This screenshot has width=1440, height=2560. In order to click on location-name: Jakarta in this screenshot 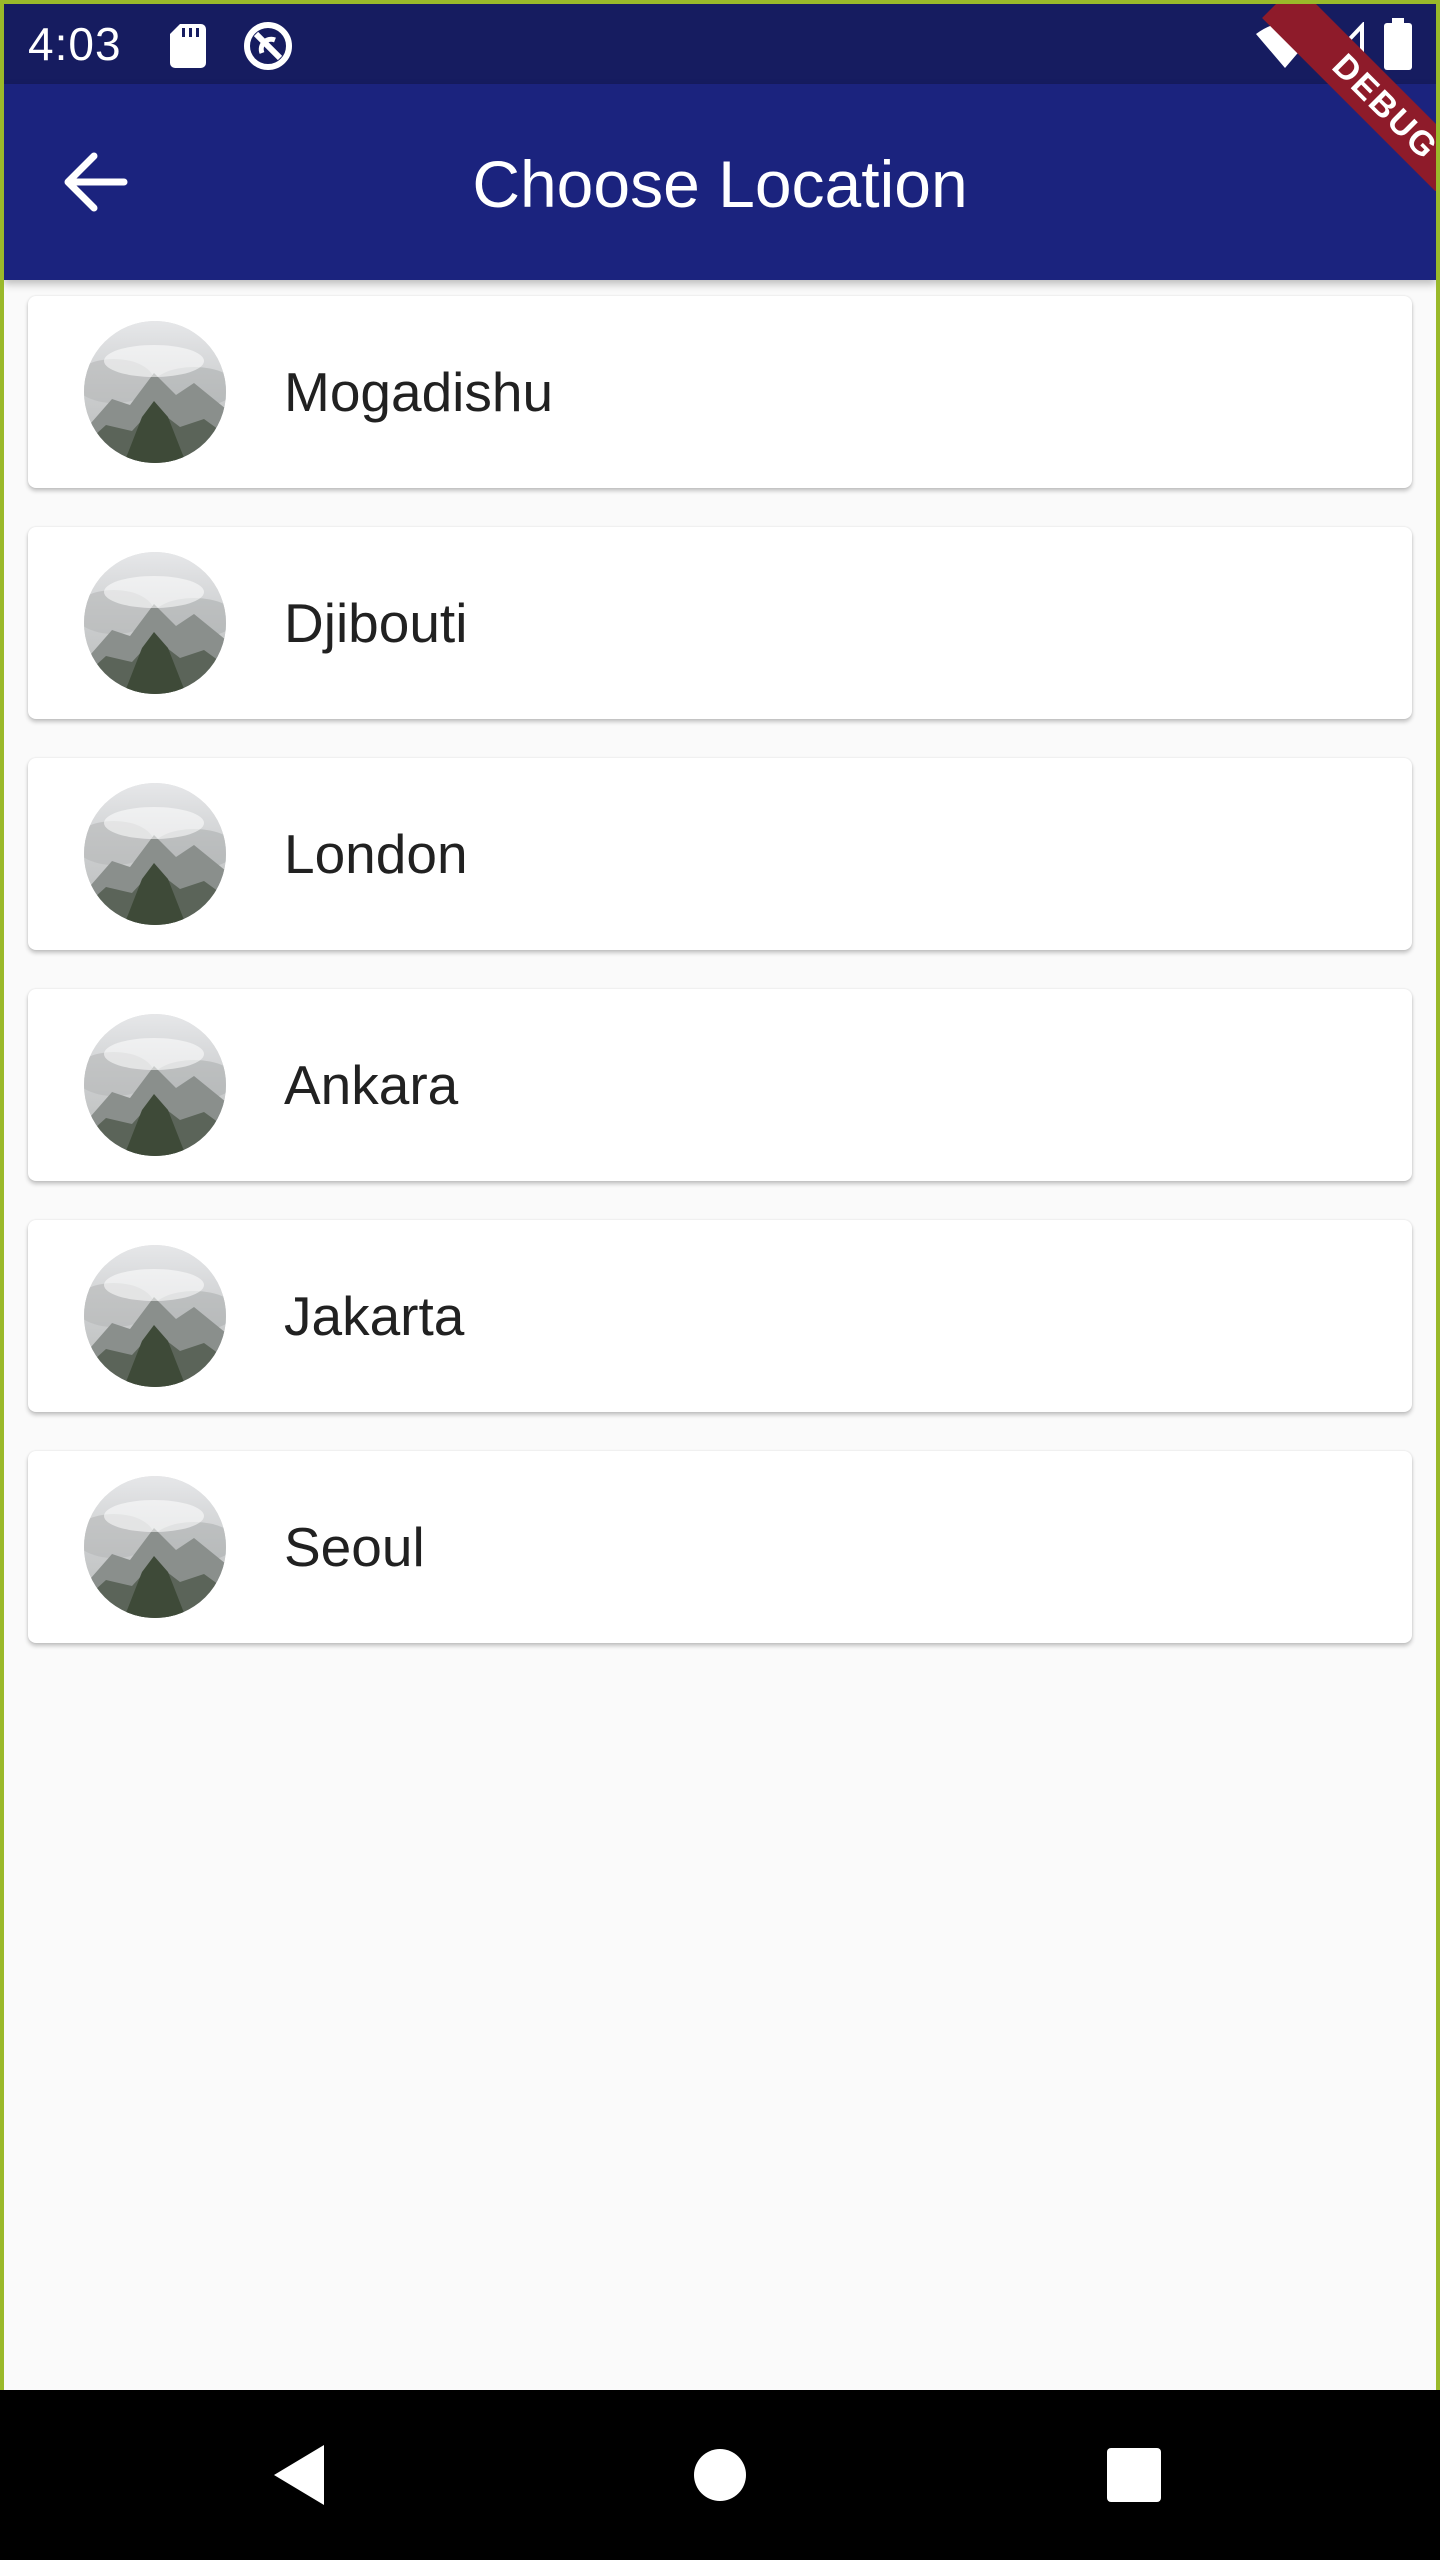, I will do `click(374, 1316)`.